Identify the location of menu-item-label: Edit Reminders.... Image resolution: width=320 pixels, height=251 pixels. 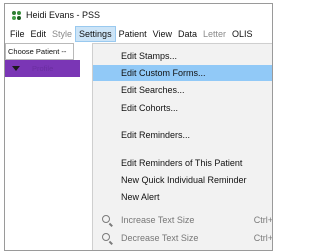
(156, 135).